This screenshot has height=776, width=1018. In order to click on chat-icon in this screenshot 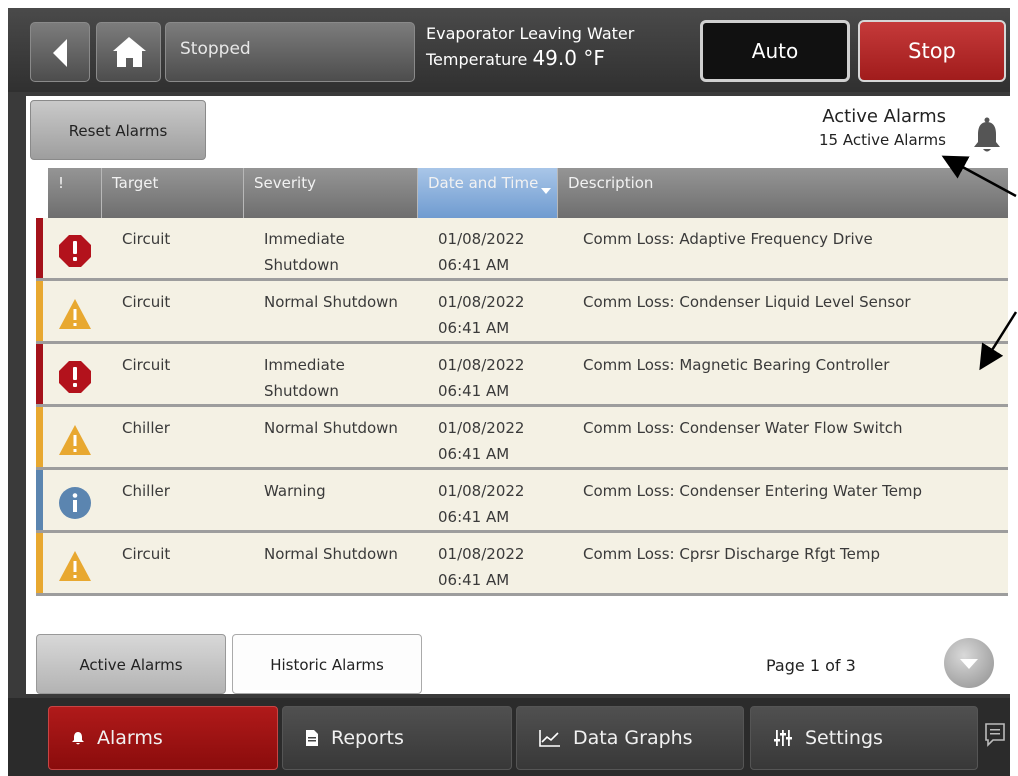, I will do `click(995, 735)`.